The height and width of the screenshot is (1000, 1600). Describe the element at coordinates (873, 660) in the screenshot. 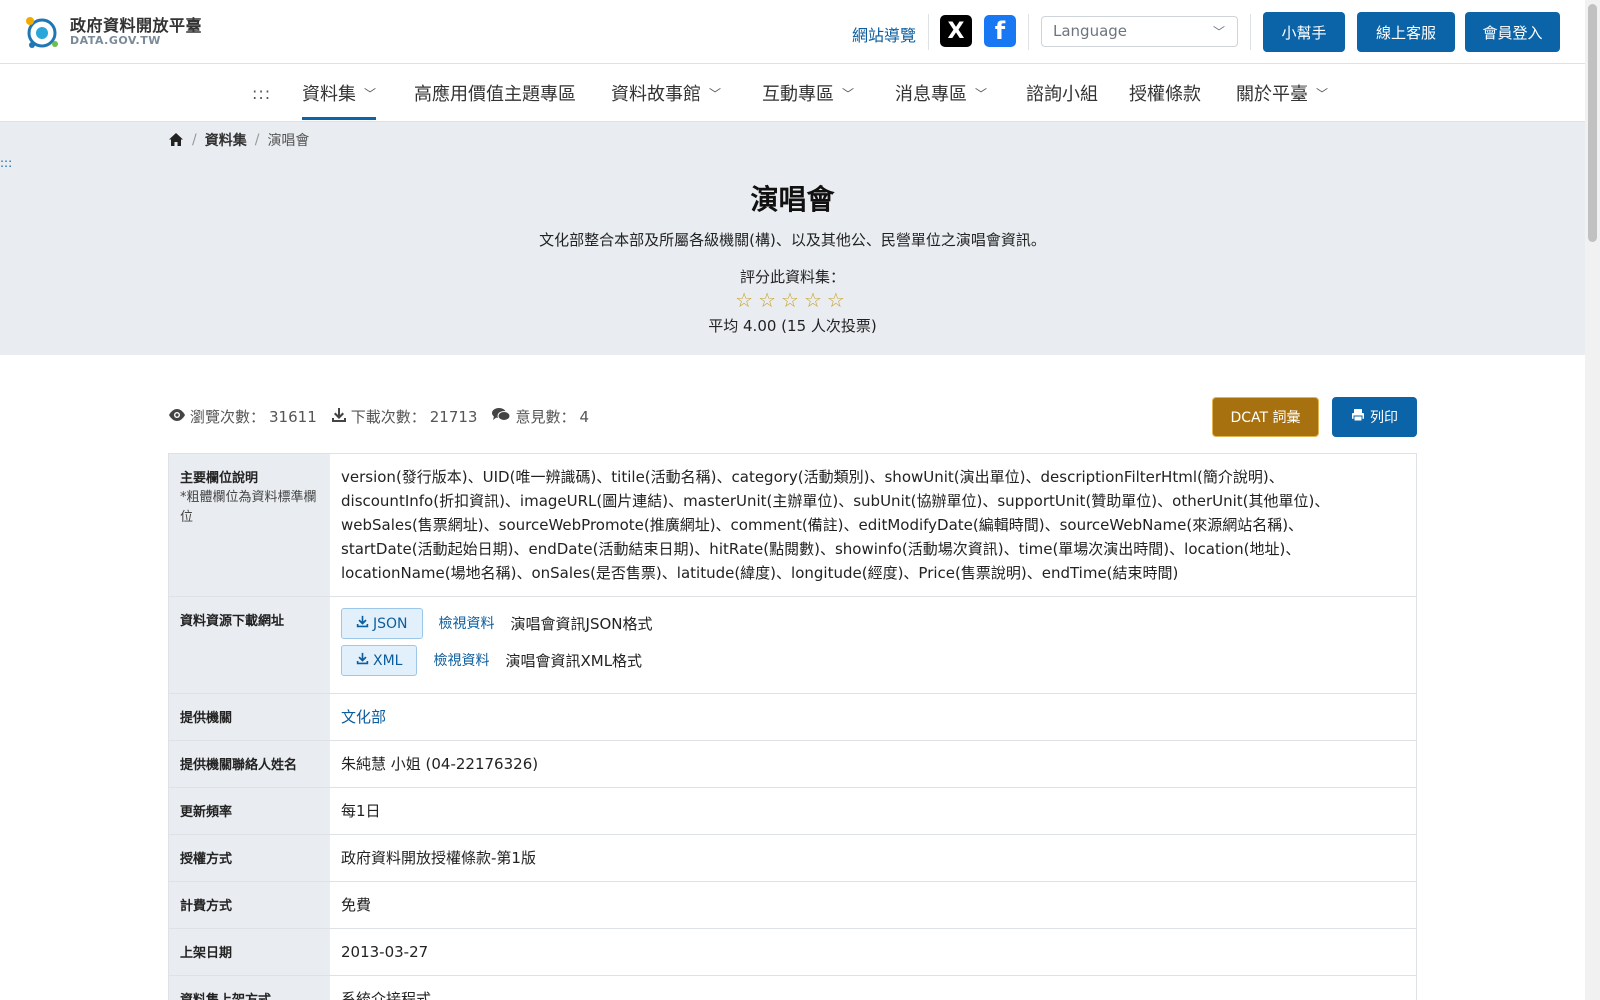

I see `resource-line-xml: XML 檢視資料 演唱會資訊XML格式` at that location.